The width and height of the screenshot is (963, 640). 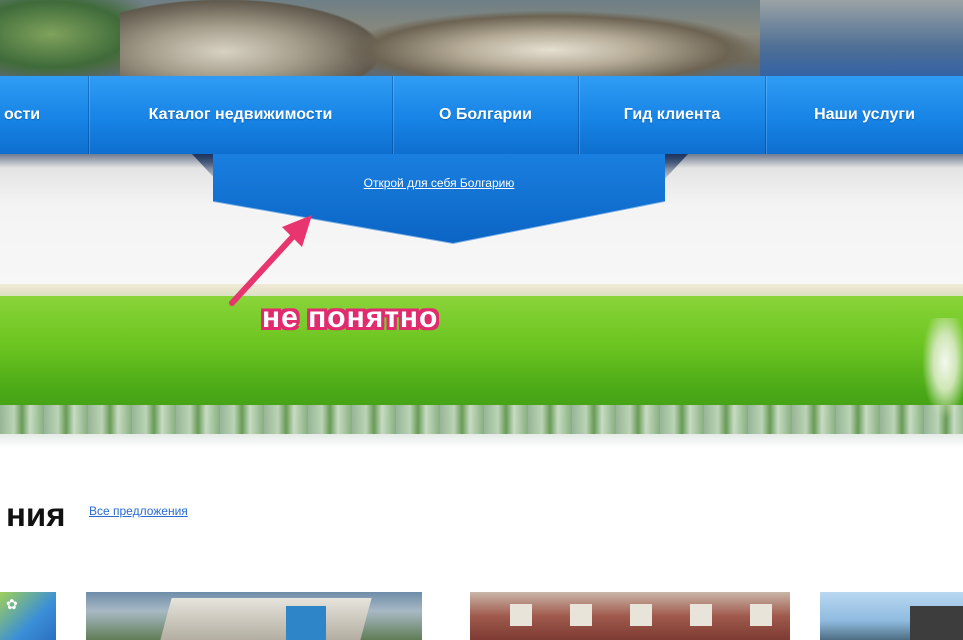 I want to click on discover-bulgaria-link: Открой для себя Болгарию, so click(x=439, y=183).